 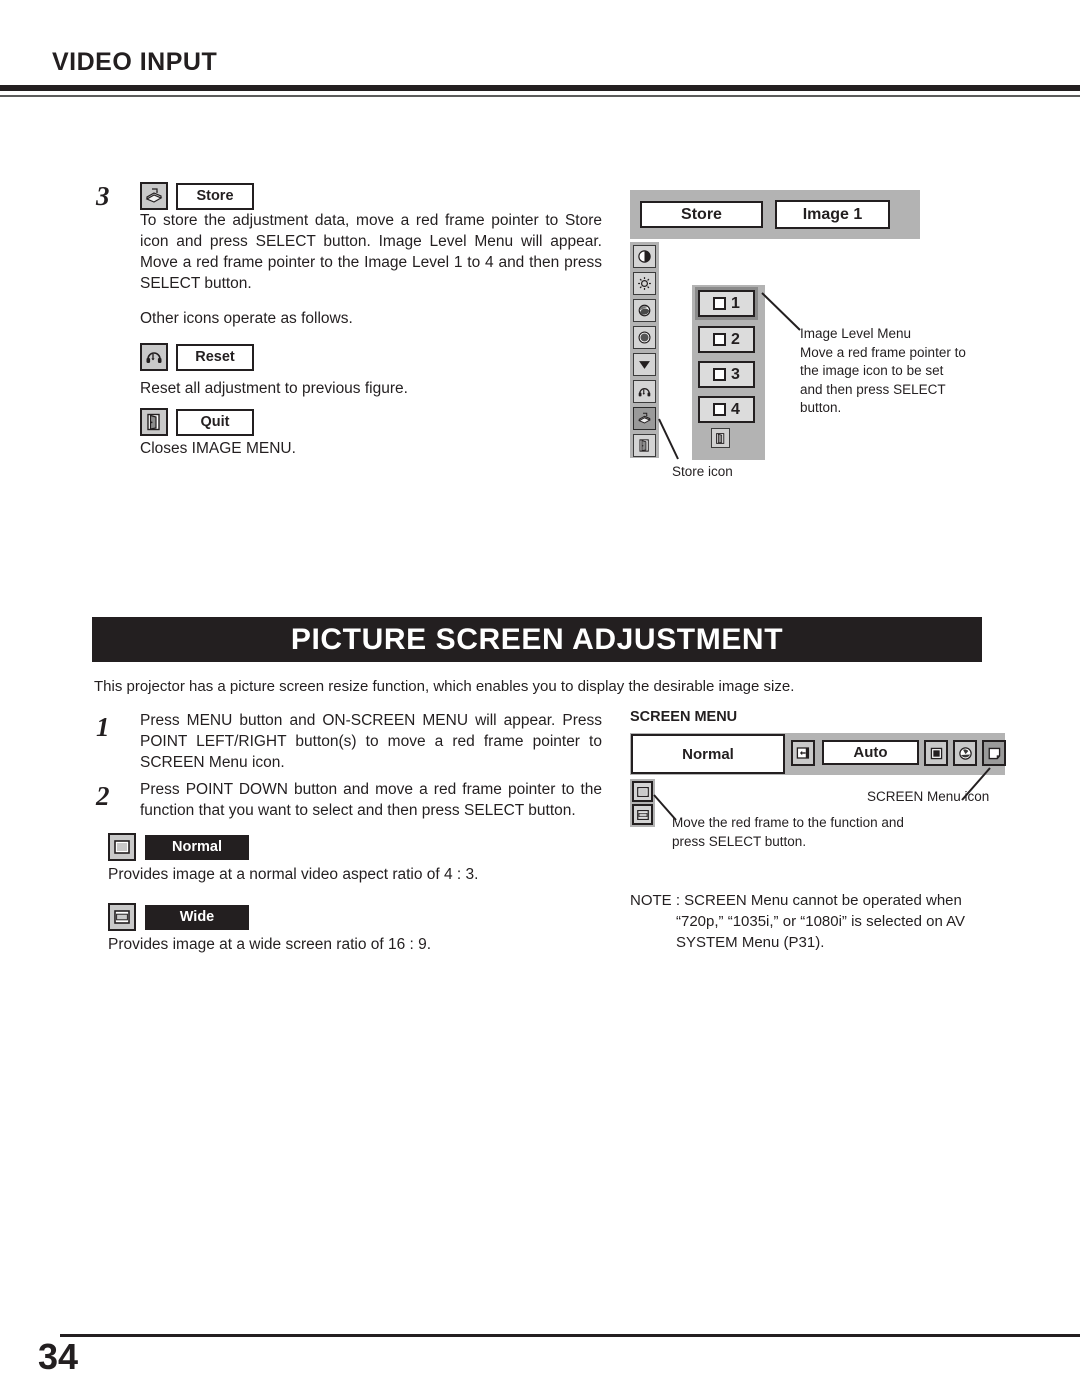 What do you see at coordinates (570, 1335) in the screenshot?
I see `footer-rule` at bounding box center [570, 1335].